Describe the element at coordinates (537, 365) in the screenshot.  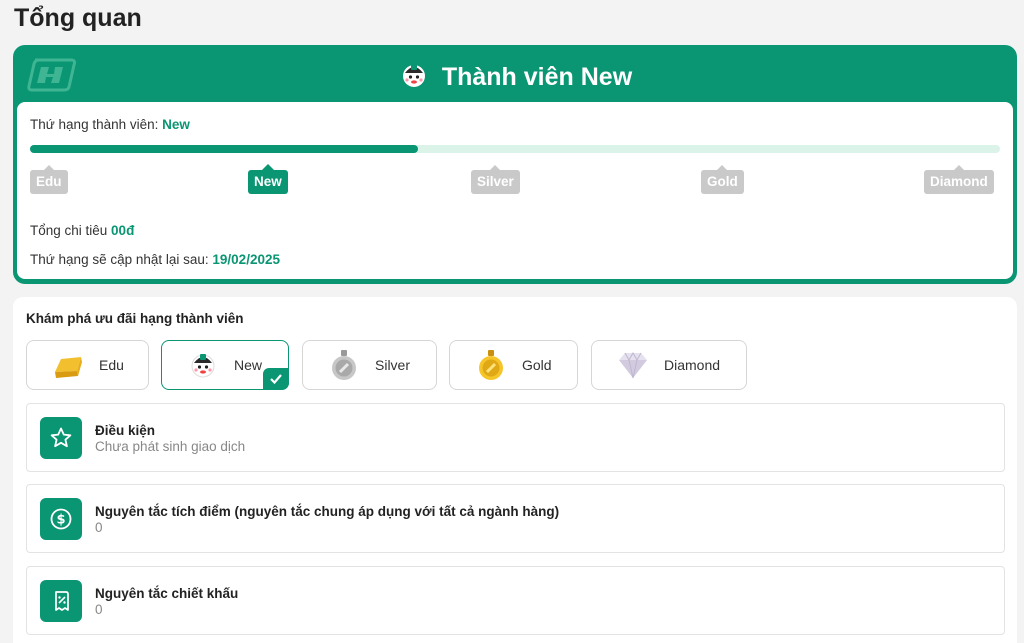
I see `tab-gold-label: Gold` at that location.